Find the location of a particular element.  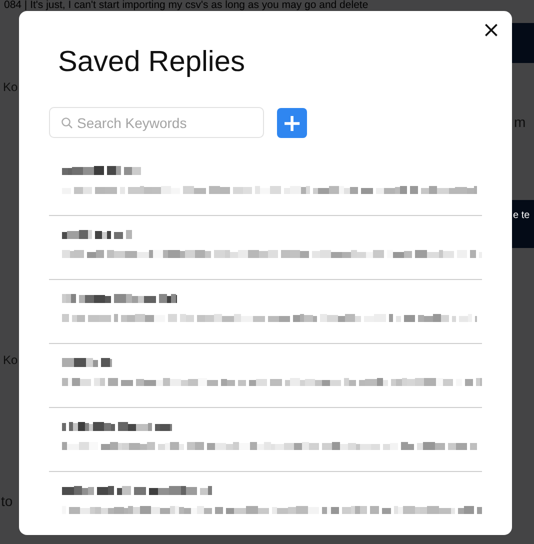

close-button: × is located at coordinates (491, 31).